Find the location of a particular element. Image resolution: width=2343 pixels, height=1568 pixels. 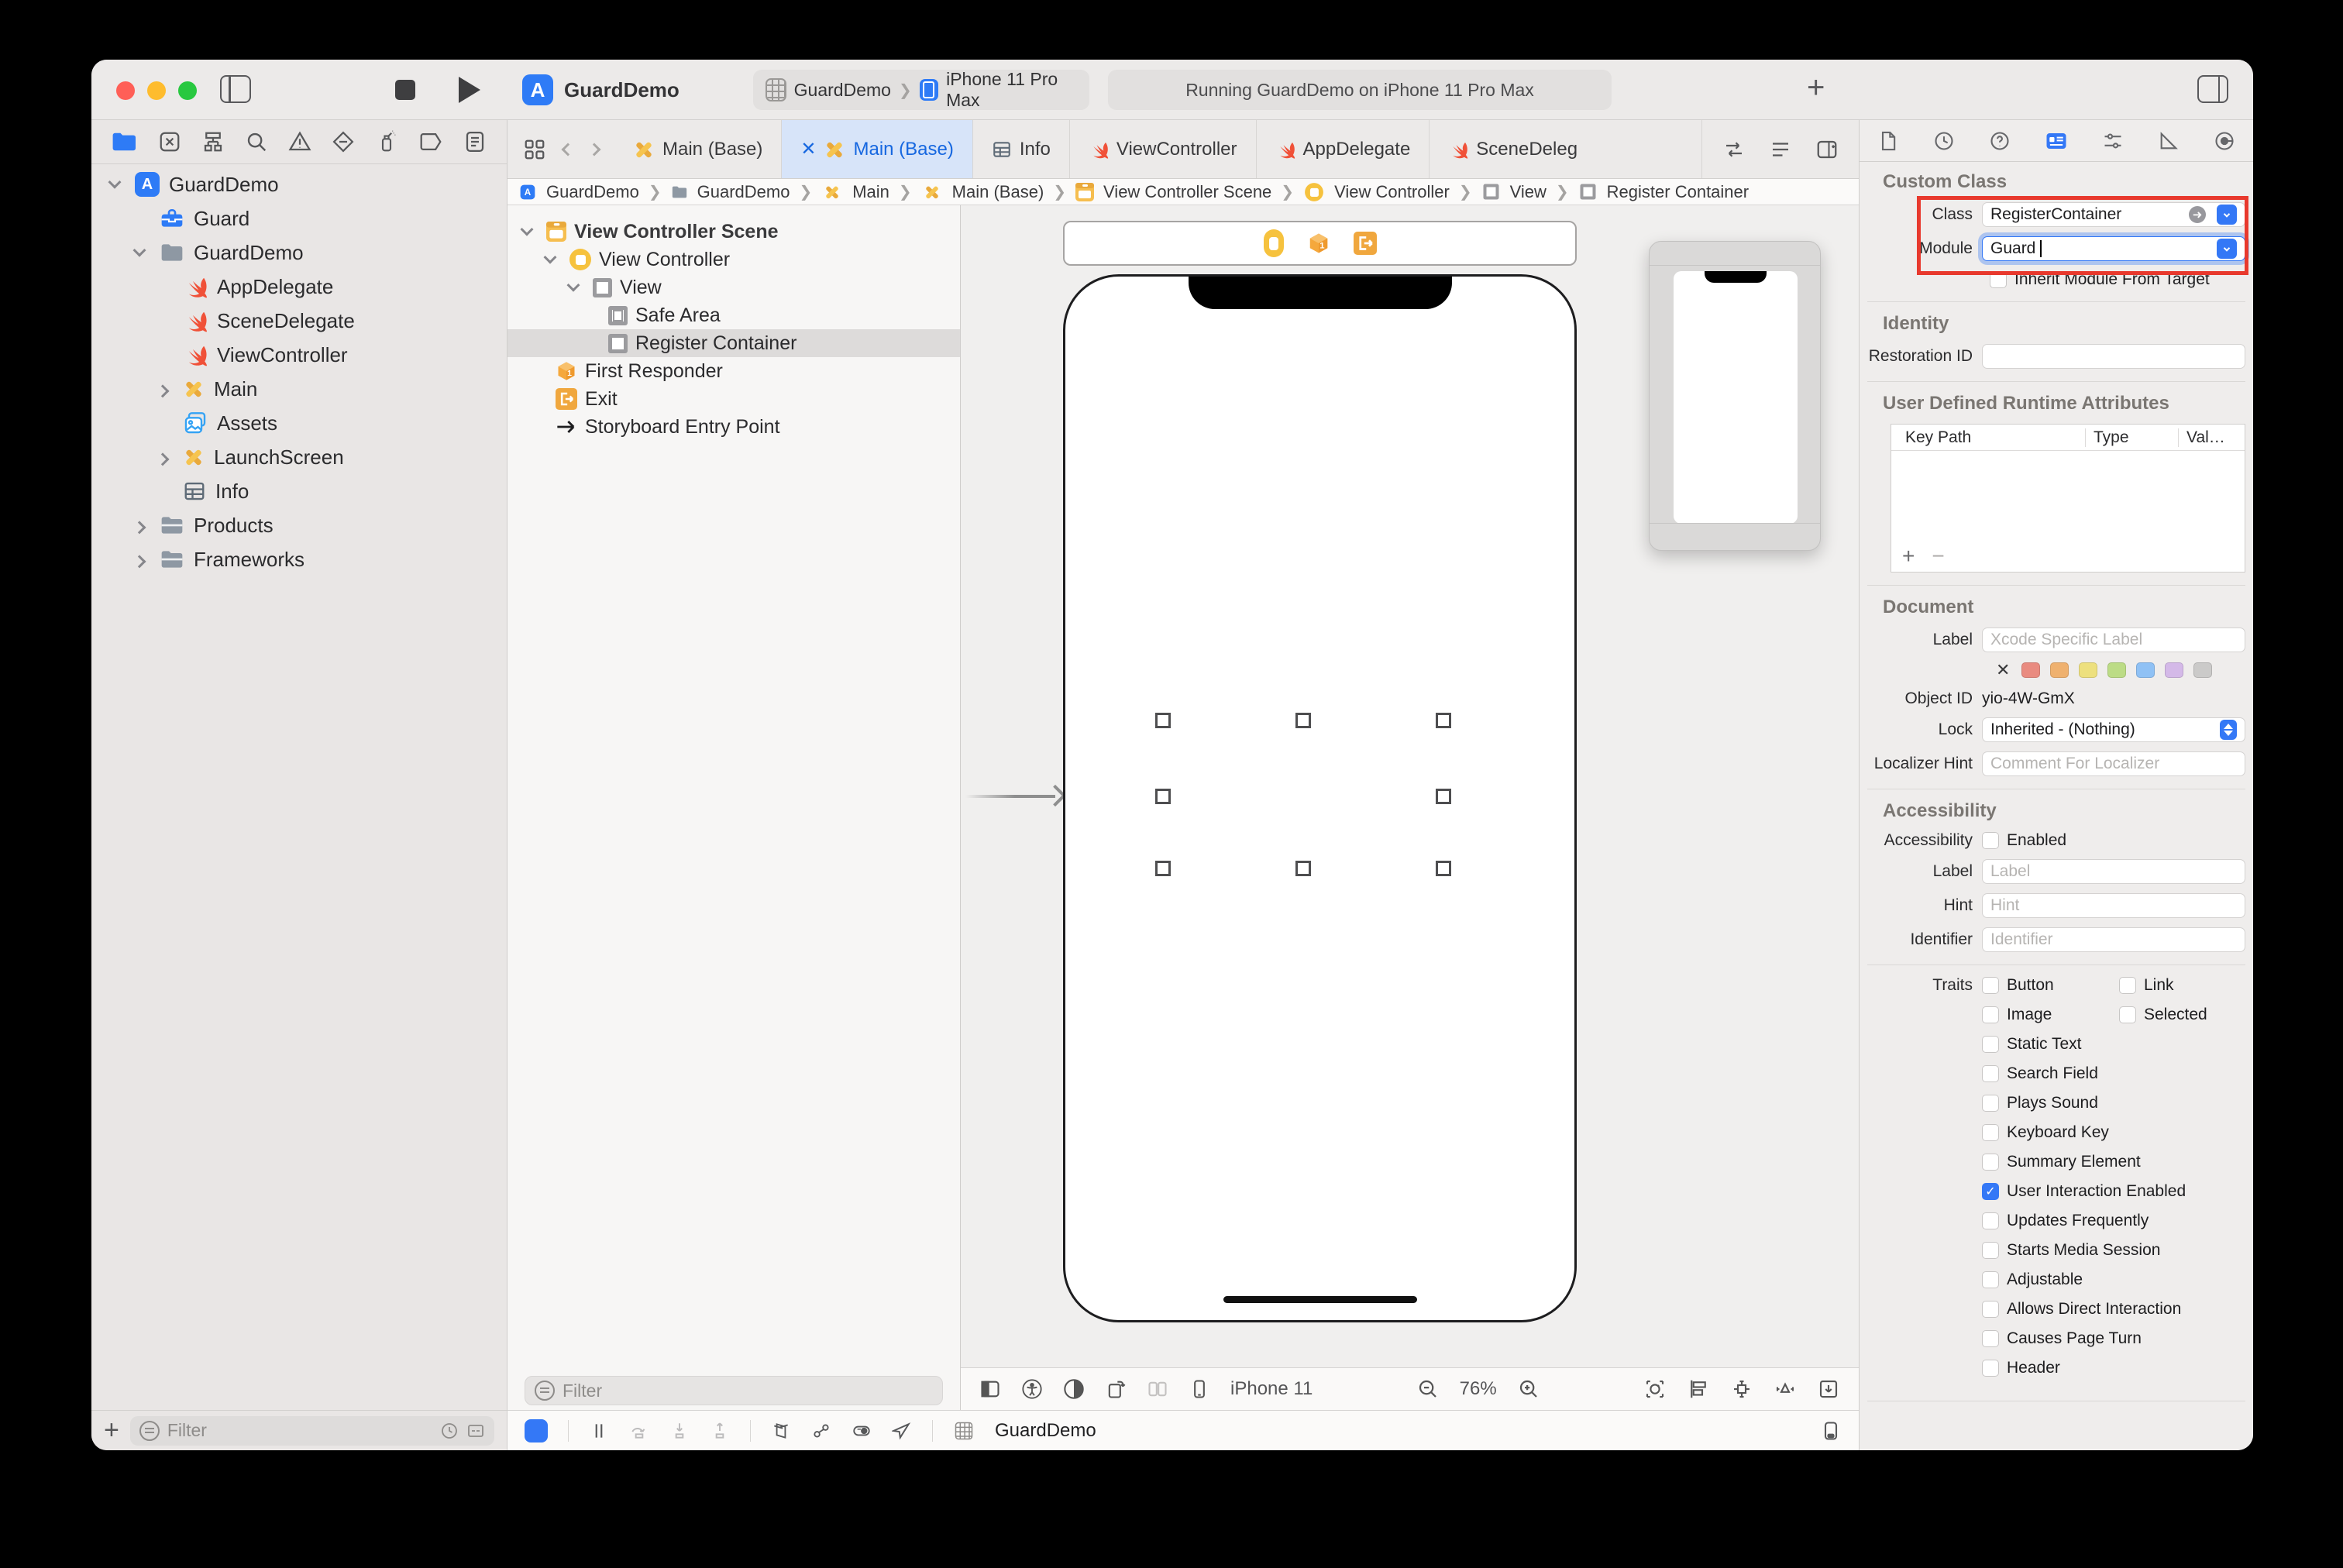

nav-item-main-storyboard: Main is located at coordinates (299, 389).